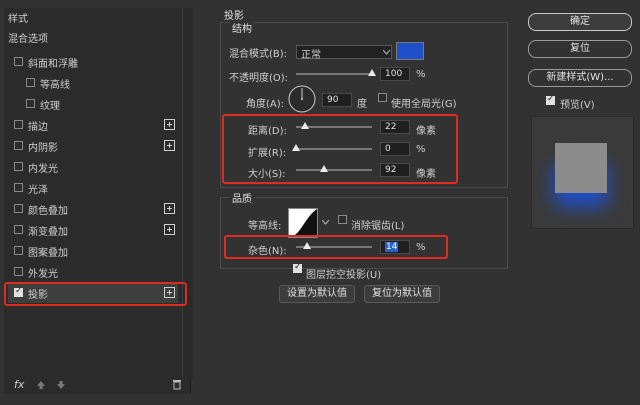 This screenshot has width=640, height=405. What do you see at coordinates (297, 267) in the screenshot?
I see `knockout-checkbox` at bounding box center [297, 267].